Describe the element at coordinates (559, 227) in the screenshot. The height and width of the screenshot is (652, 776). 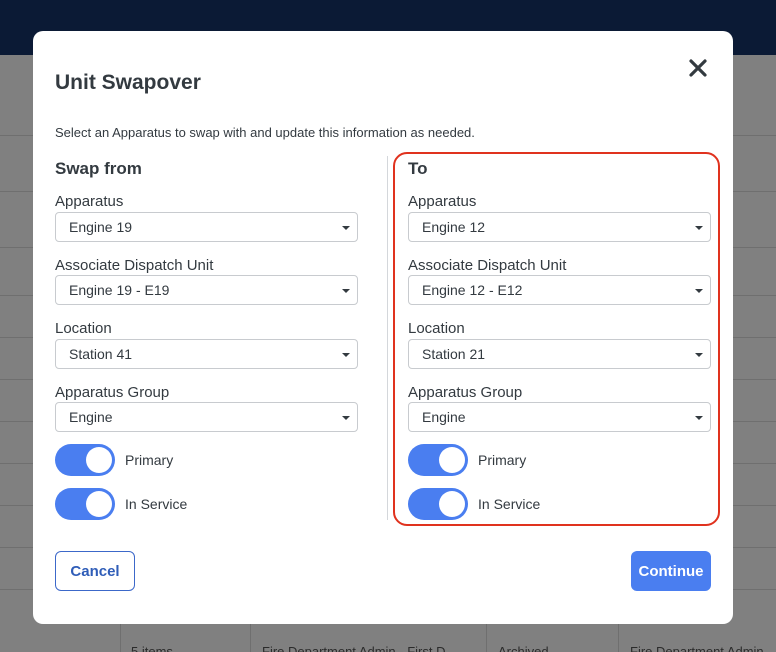
I see `to-apparatus-select: Engine 12` at that location.